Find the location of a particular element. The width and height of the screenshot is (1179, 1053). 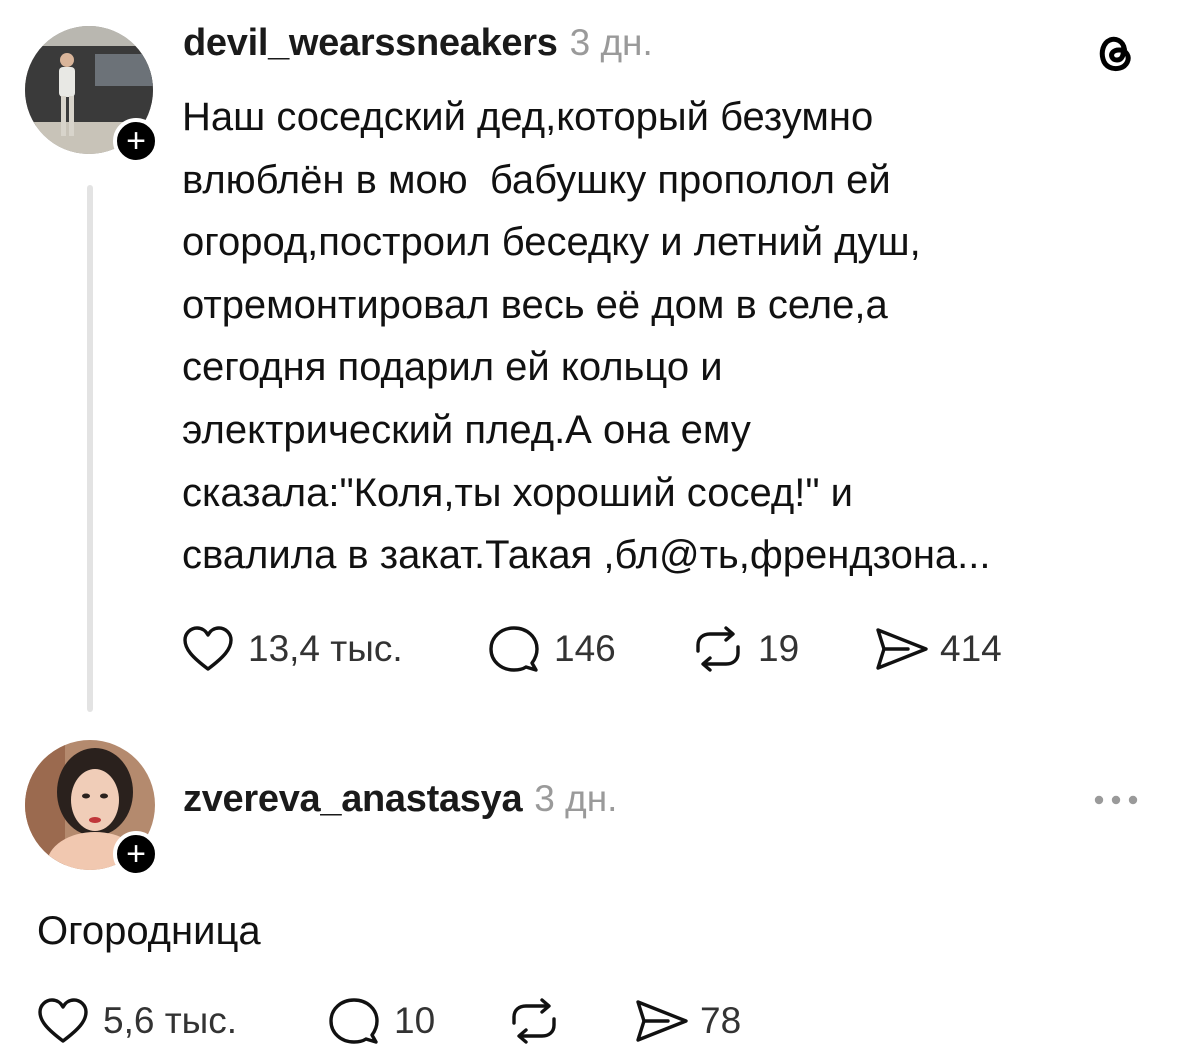

post-username: devil_wearssneakers is located at coordinates (370, 43).